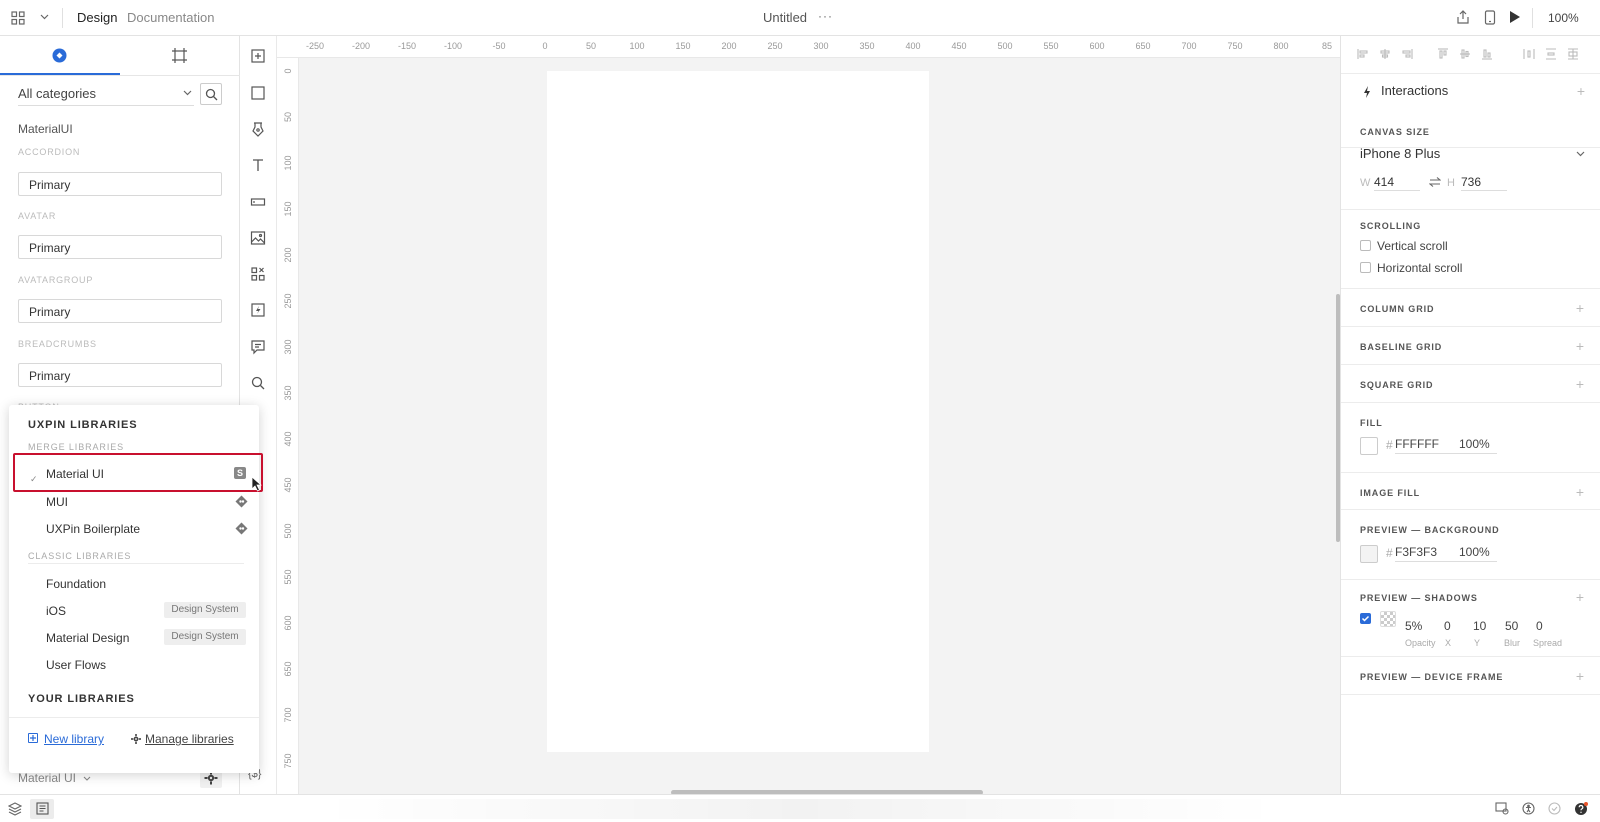  I want to click on ruler-label: 600, so click(1097, 46).